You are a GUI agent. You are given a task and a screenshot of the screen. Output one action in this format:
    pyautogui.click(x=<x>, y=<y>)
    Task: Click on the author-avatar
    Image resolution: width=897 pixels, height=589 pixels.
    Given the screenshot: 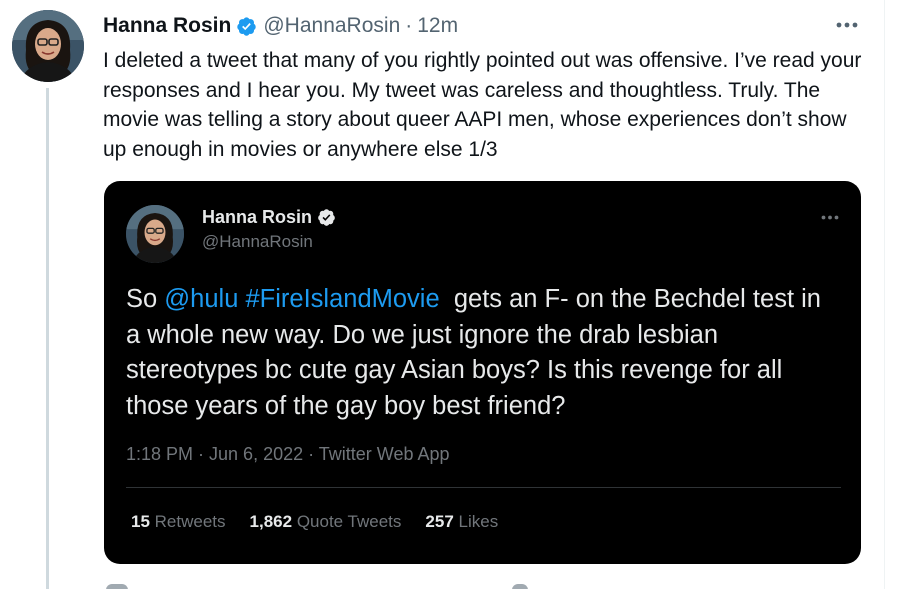 What is the action you would take?
    pyautogui.click(x=48, y=46)
    